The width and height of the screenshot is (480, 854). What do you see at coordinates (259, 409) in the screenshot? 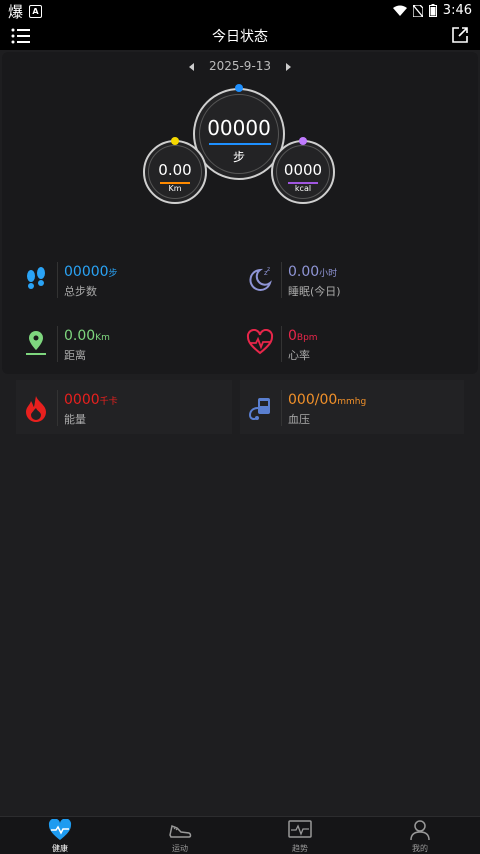
I see `blood-pressure-icon` at bounding box center [259, 409].